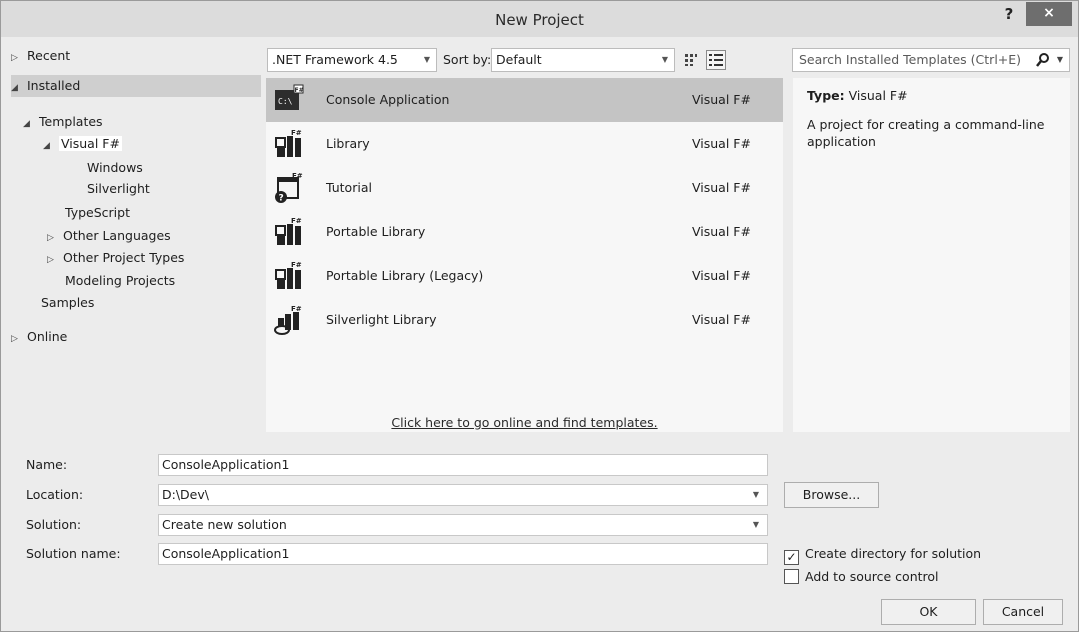  What do you see at coordinates (1049, 14) in the screenshot?
I see `close-button: ×` at bounding box center [1049, 14].